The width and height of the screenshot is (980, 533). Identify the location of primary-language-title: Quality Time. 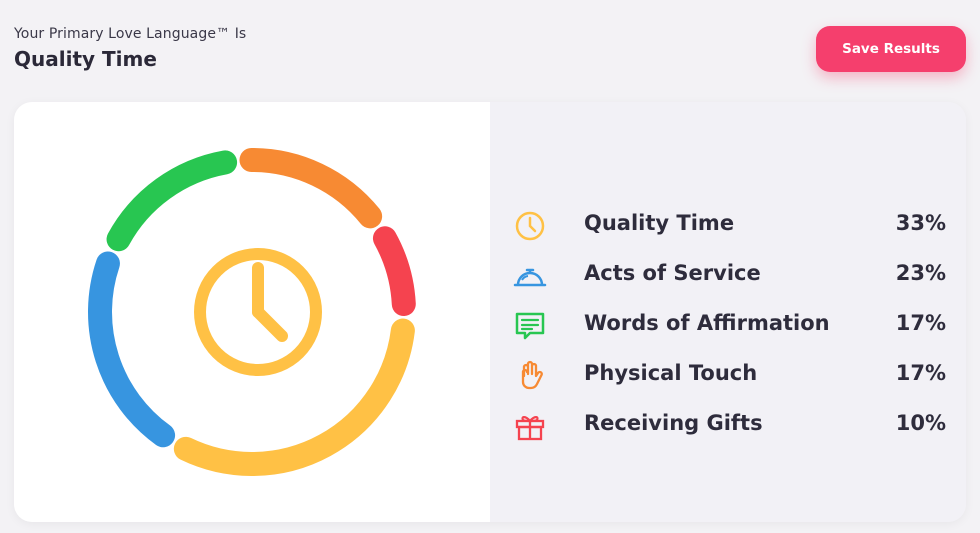
(85, 59).